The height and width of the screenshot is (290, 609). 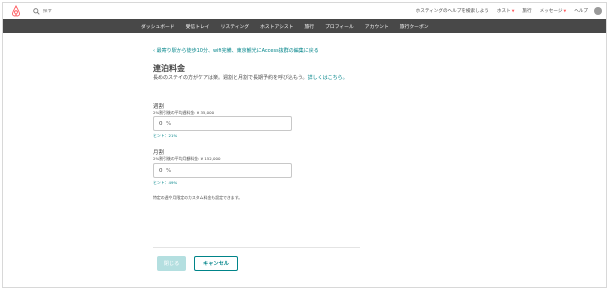 What do you see at coordinates (377, 26) in the screenshot?
I see `nav-item-account: アカウント` at bounding box center [377, 26].